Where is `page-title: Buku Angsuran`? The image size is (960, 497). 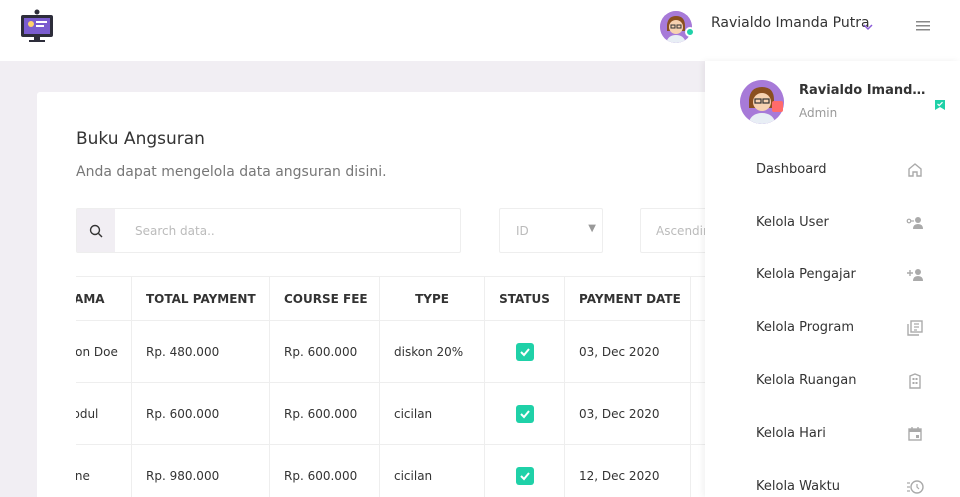 page-title: Buku Angsuran is located at coordinates (140, 139).